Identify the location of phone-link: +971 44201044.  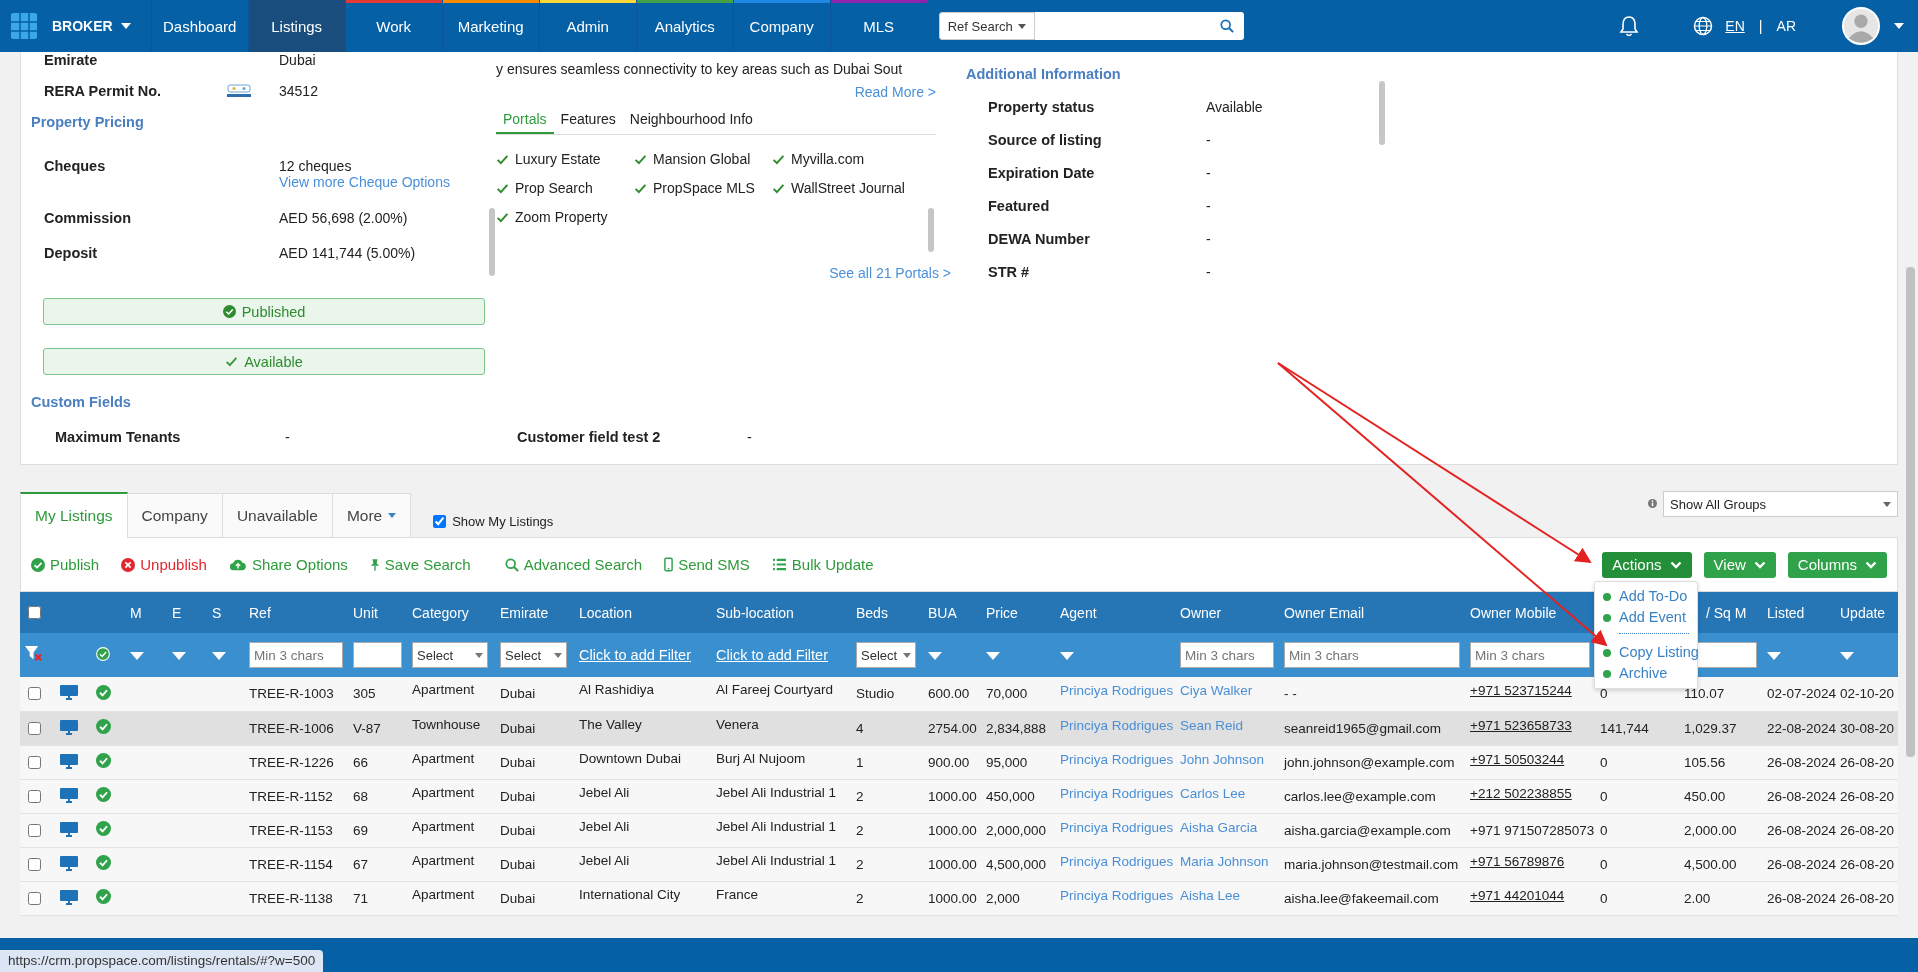
(1517, 895).